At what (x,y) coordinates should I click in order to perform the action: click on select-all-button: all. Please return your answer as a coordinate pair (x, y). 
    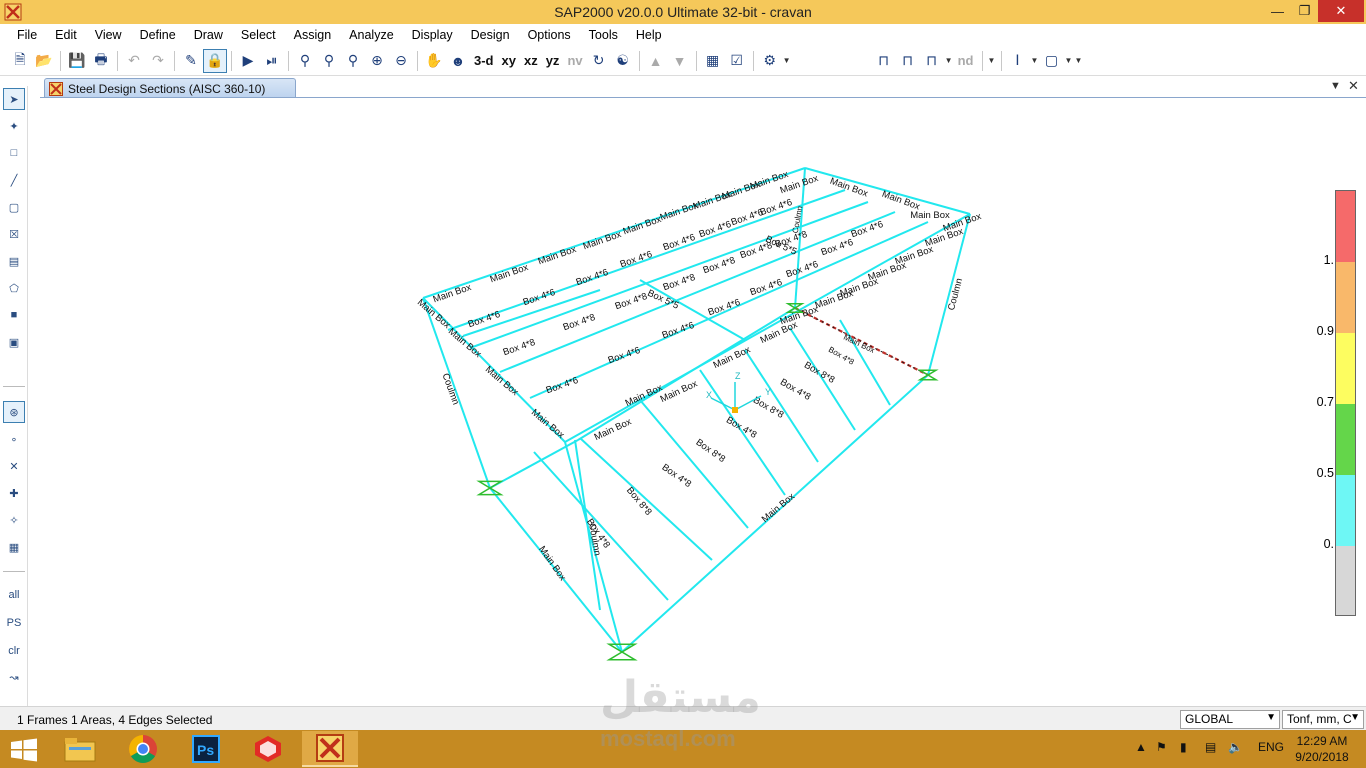
    Looking at the image, I should click on (14, 595).